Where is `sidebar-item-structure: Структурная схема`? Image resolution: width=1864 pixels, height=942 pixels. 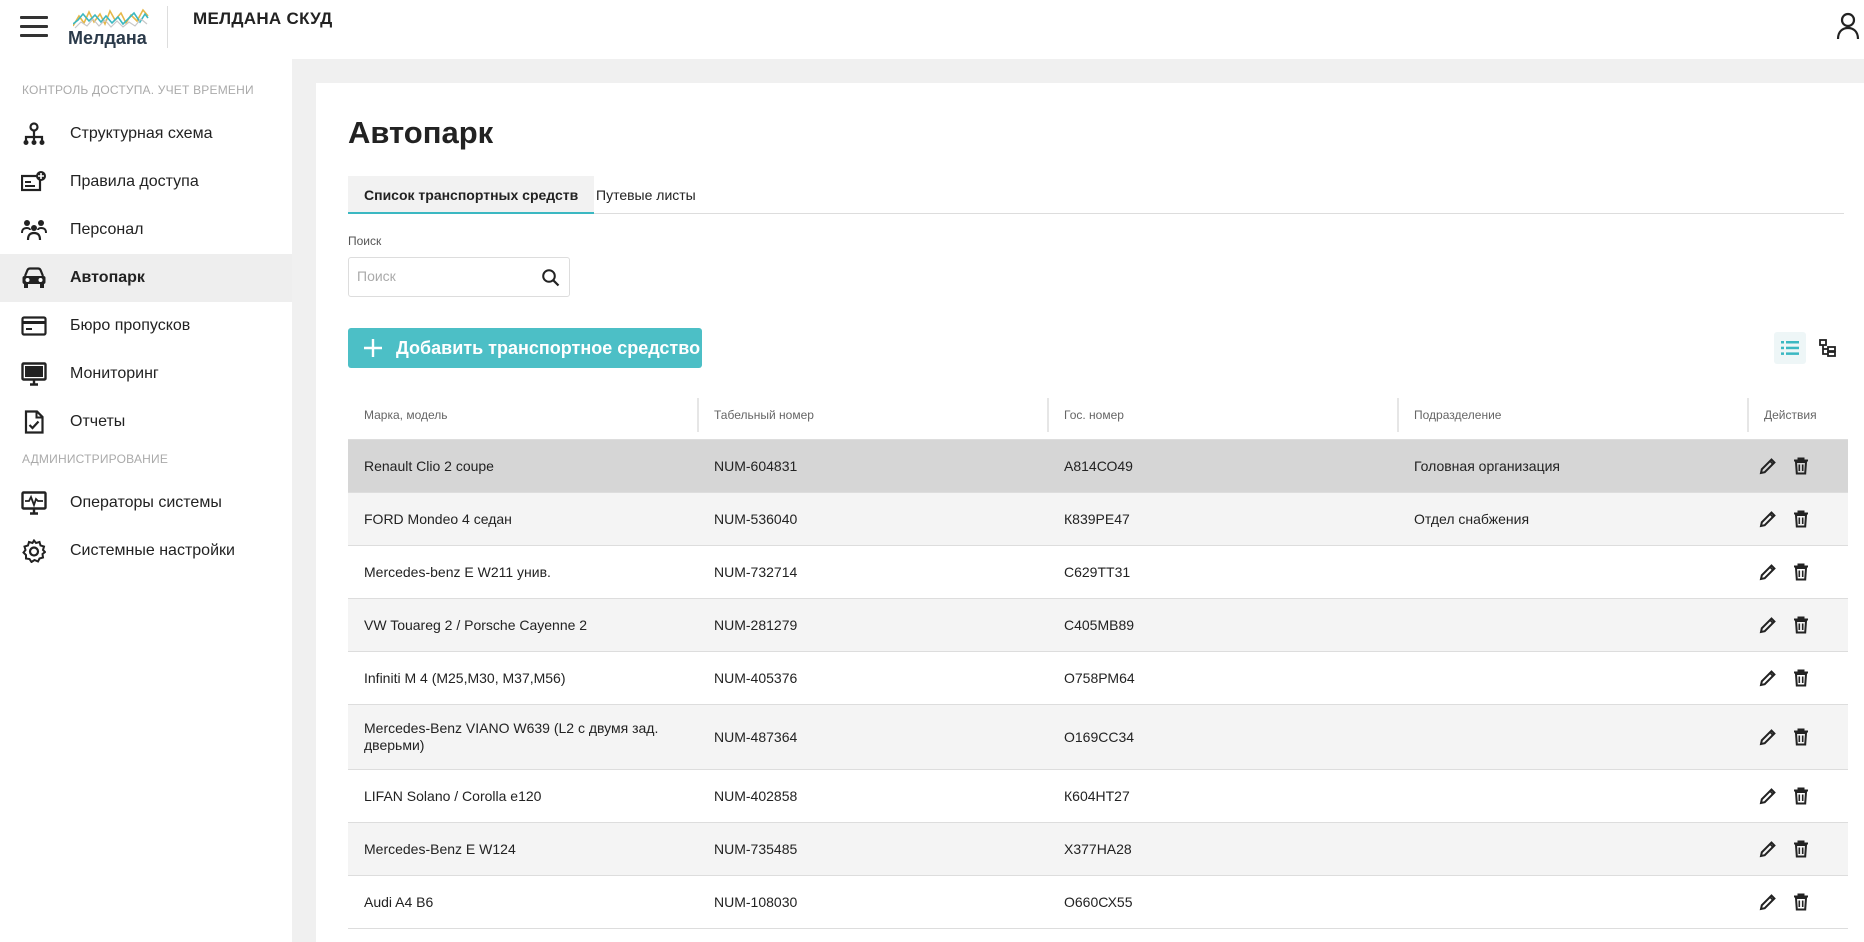
sidebar-item-structure: Структурная схема is located at coordinates (146, 134).